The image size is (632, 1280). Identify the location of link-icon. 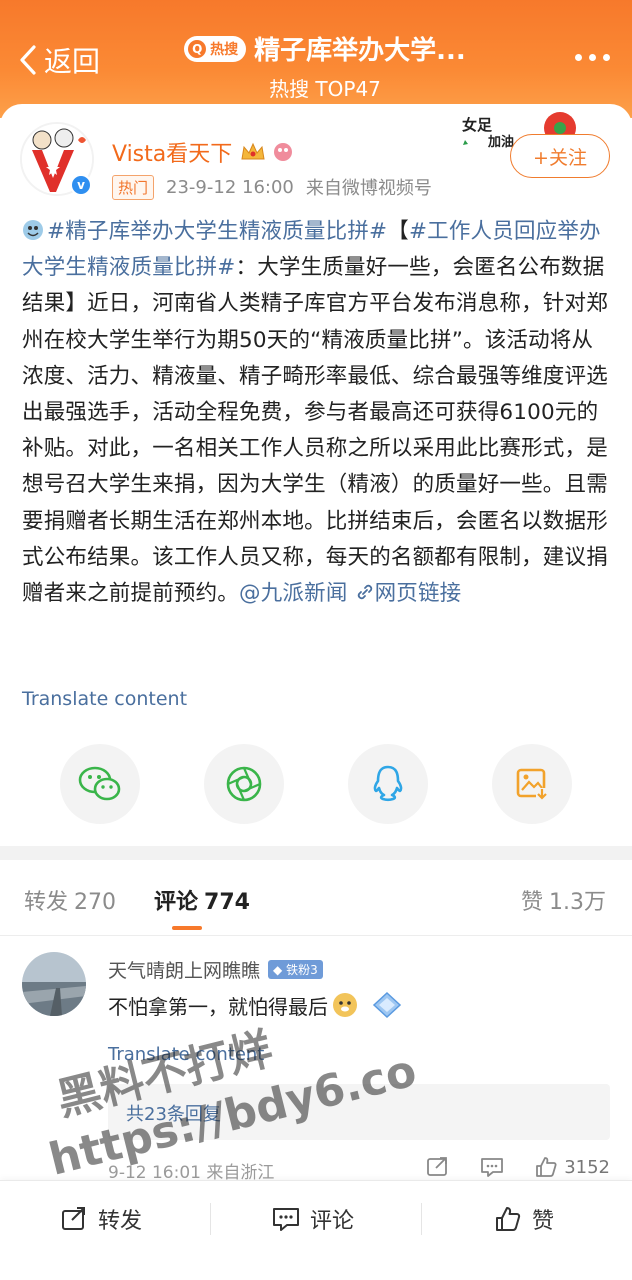
(364, 592).